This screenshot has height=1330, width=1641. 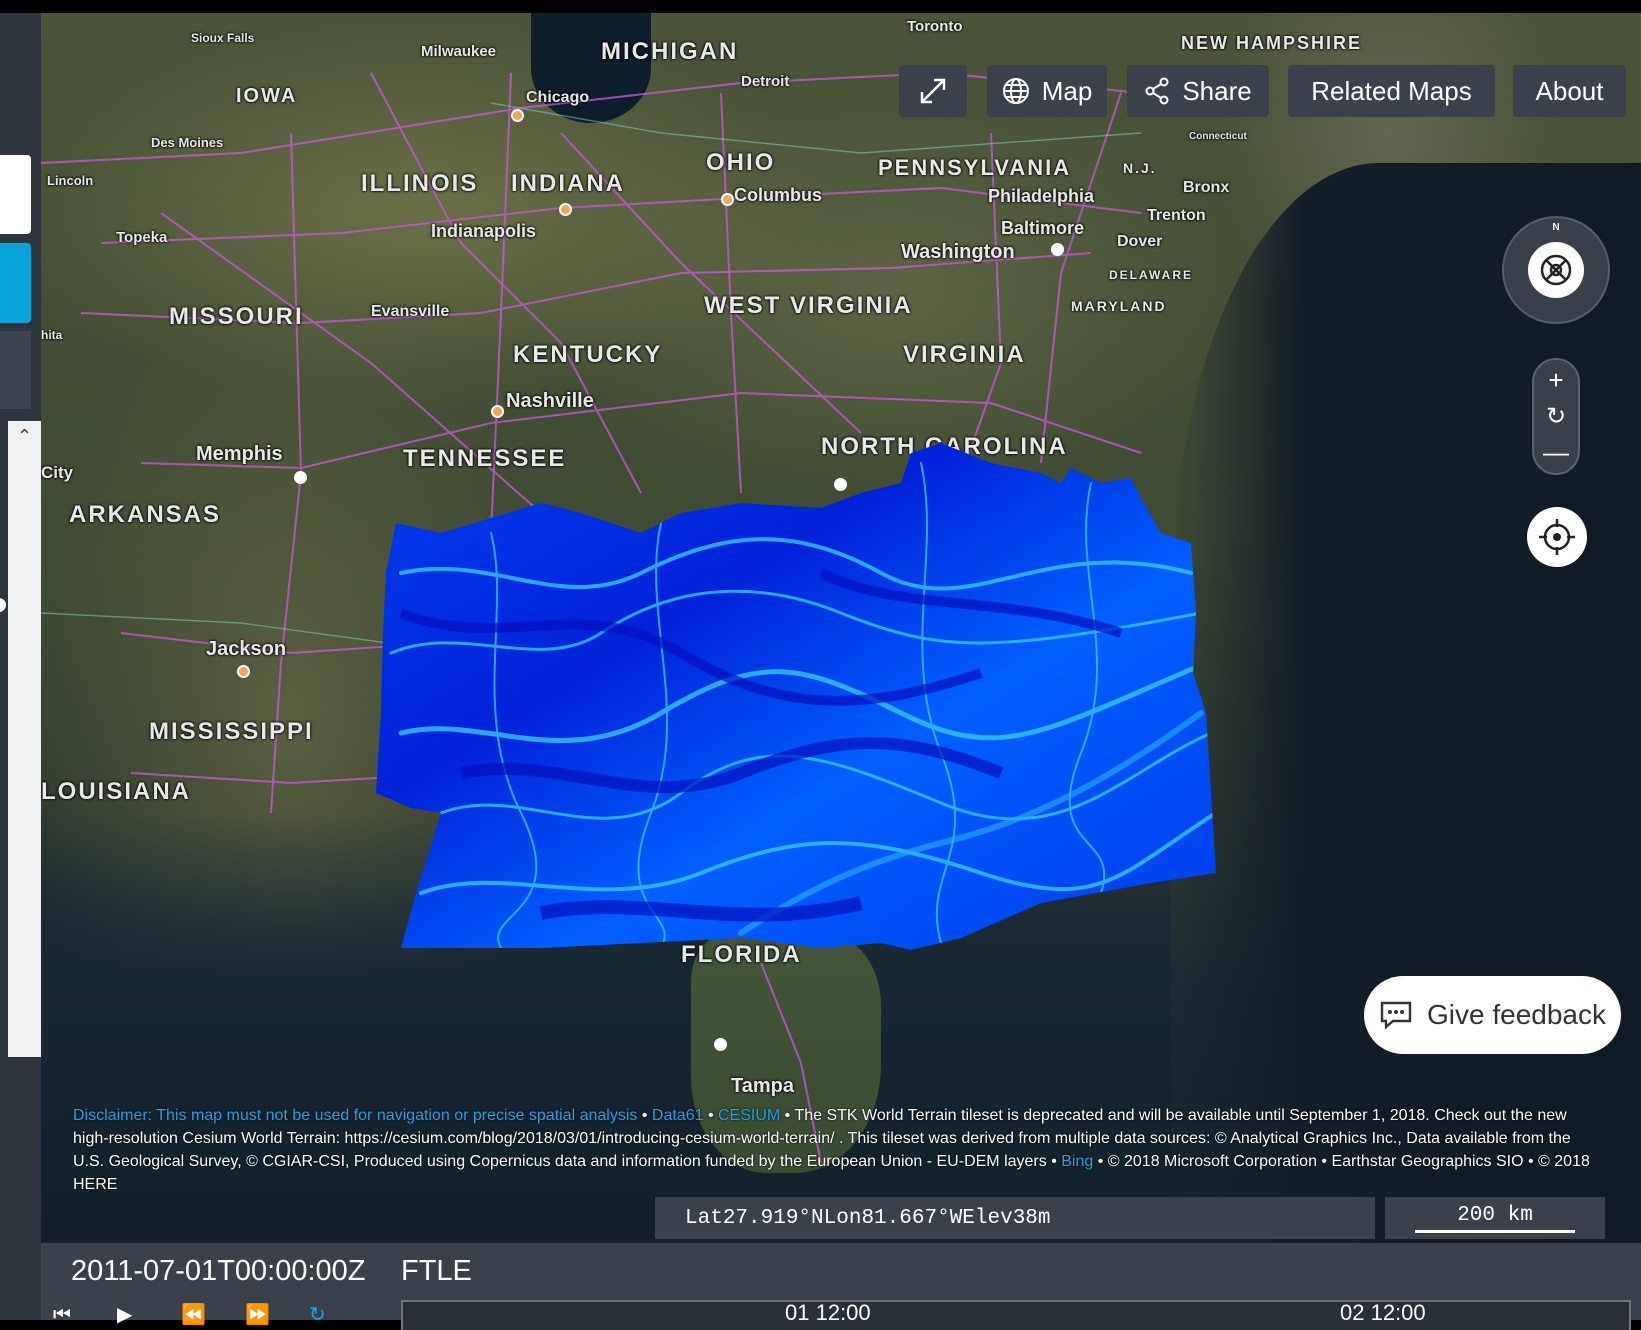 What do you see at coordinates (1516, 1014) in the screenshot?
I see `give-feedback-label: Give feedback` at bounding box center [1516, 1014].